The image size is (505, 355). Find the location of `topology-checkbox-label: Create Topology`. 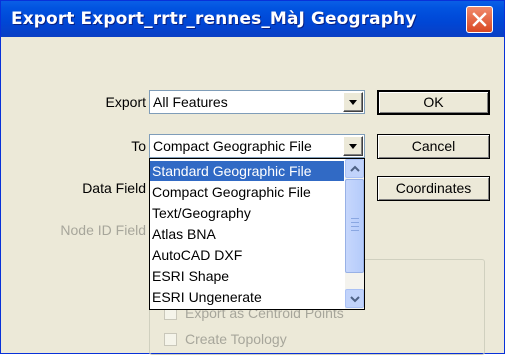

topology-checkbox-label: Create Topology is located at coordinates (236, 339).